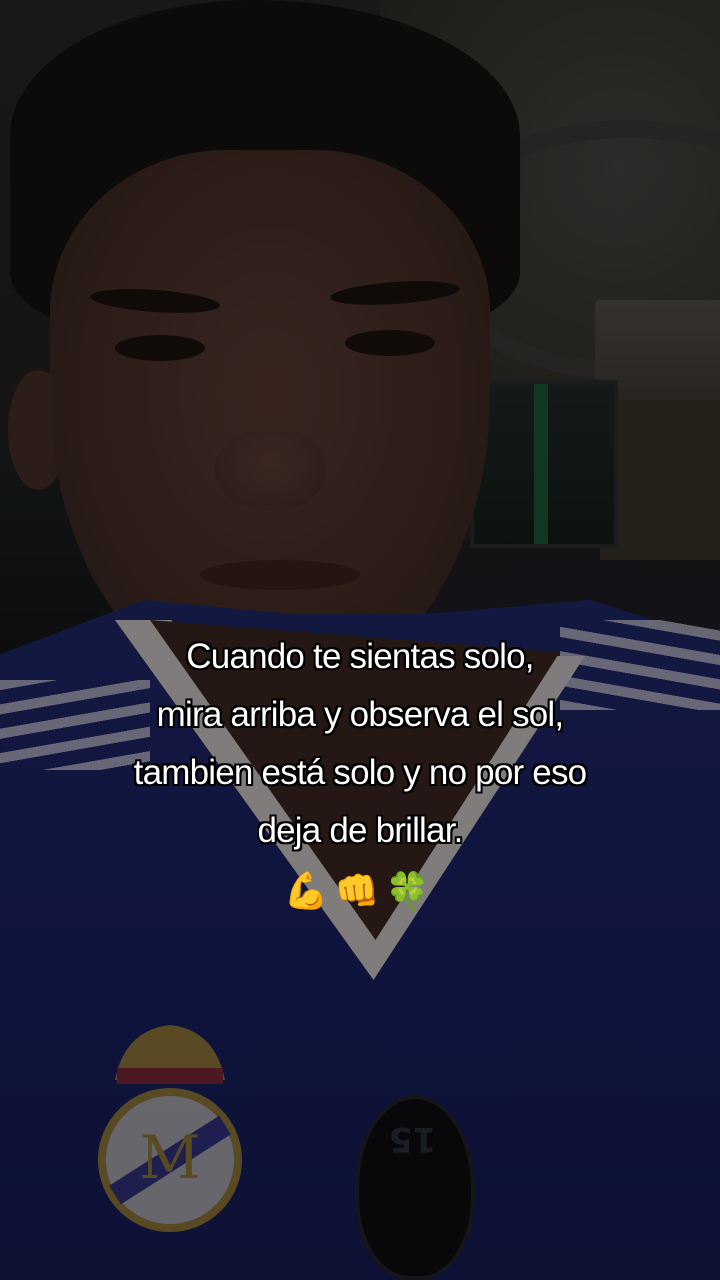  What do you see at coordinates (360, 714) in the screenshot?
I see `caption-line-2: mira arriba y observa el sol,` at bounding box center [360, 714].